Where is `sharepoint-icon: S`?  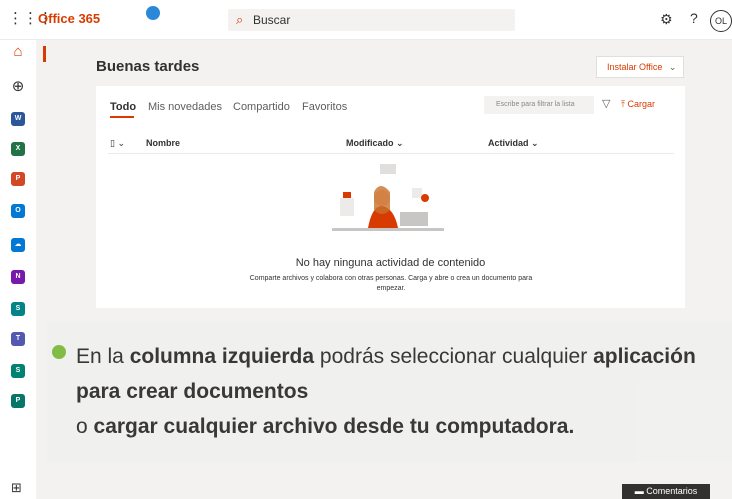
sharepoint-icon: S is located at coordinates (18, 309).